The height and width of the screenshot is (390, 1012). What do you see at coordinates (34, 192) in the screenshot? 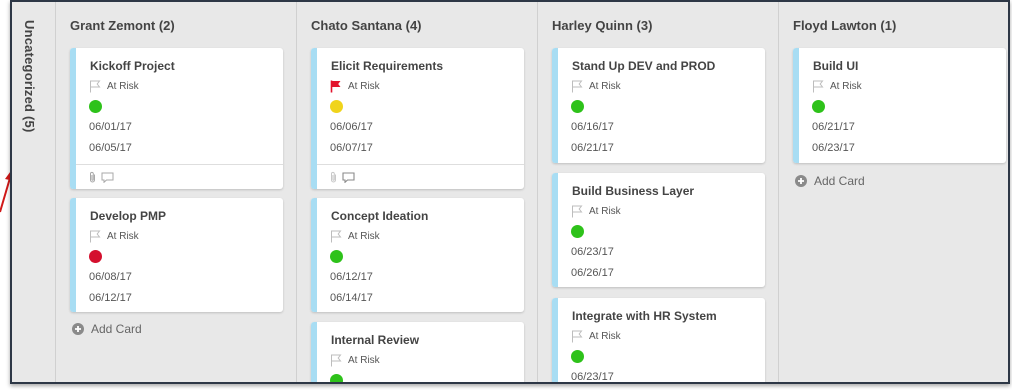
I see `uncategorized-lane: Uncategorized (5)` at bounding box center [34, 192].